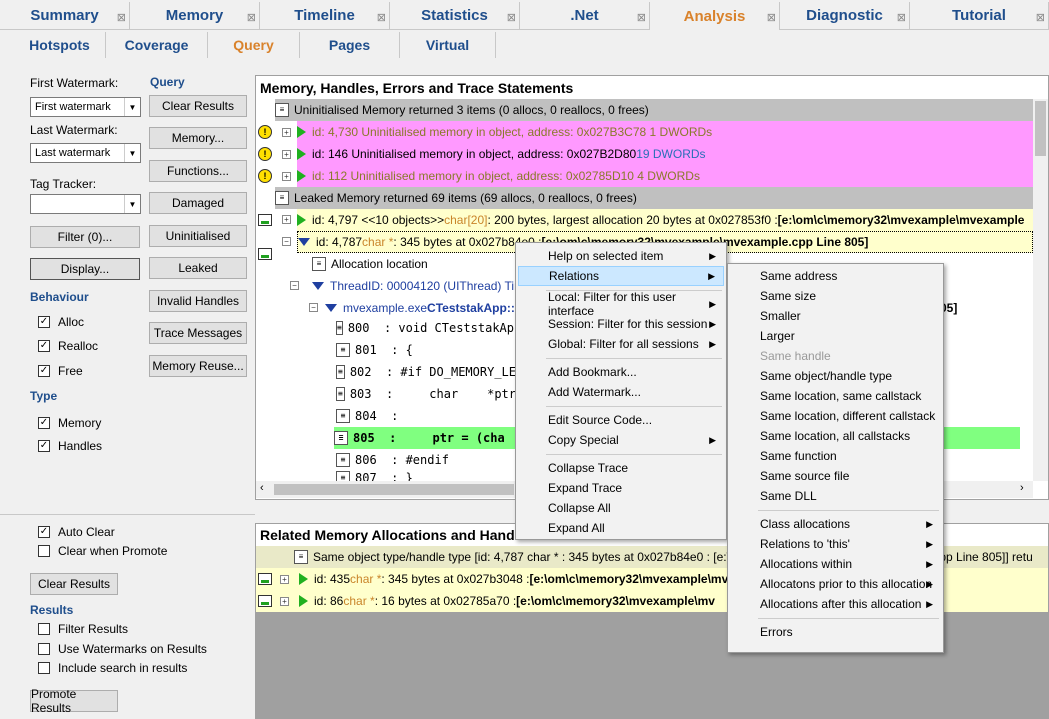 The height and width of the screenshot is (719, 1049). What do you see at coordinates (122, 649) in the screenshot?
I see `use-watermarks-checkbox: Use Watermarks on Results` at bounding box center [122, 649].